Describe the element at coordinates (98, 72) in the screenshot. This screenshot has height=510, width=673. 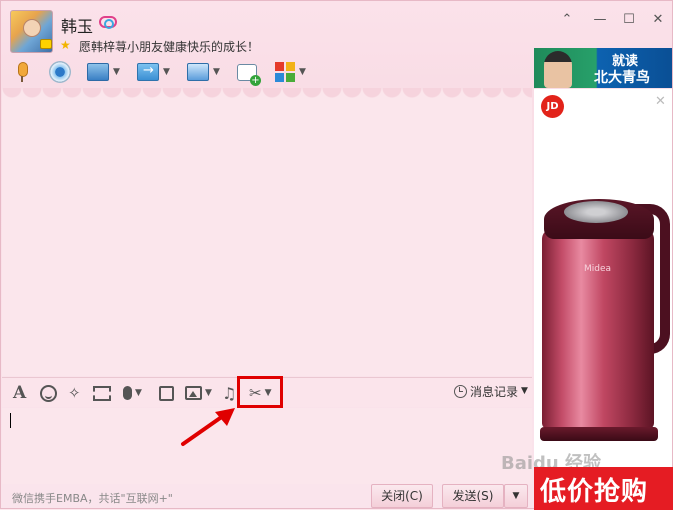
I see `screen-icon` at that location.